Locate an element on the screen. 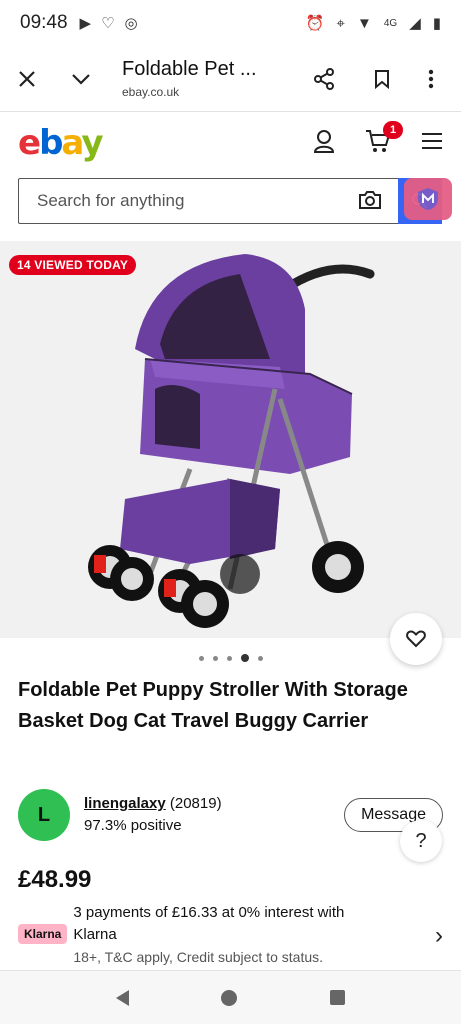 This screenshot has width=461, height=1024. bookmark-icon is located at coordinates (382, 79).